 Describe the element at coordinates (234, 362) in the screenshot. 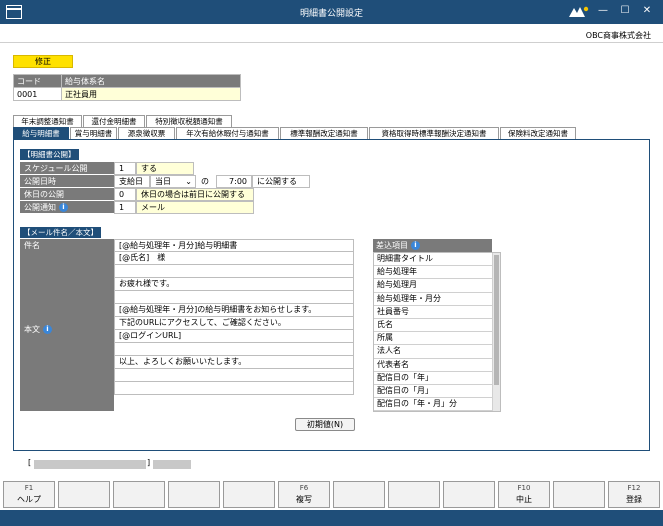

I see `body-line: 以上、よろしくお願いいたします。` at that location.